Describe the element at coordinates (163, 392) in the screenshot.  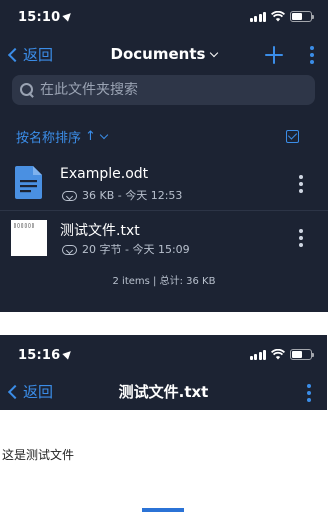
I see `page-title: 测试文件.txt` at that location.